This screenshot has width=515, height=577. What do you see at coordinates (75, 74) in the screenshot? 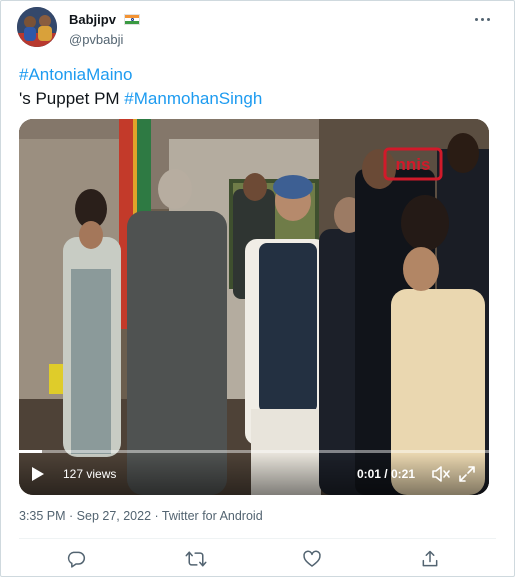
I see `hashtag-link: #AntoniaMaino` at bounding box center [75, 74].